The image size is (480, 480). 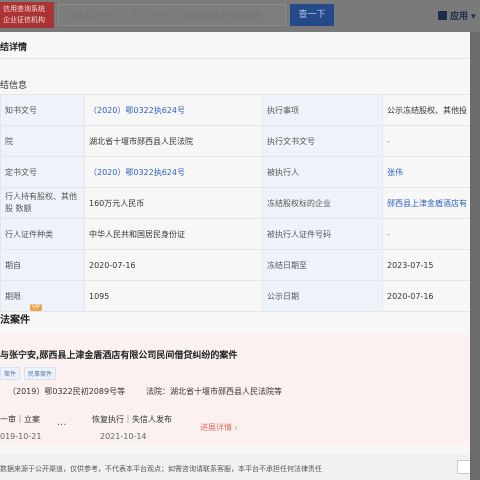 I want to click on case-tag: 案件, so click(x=10, y=373).